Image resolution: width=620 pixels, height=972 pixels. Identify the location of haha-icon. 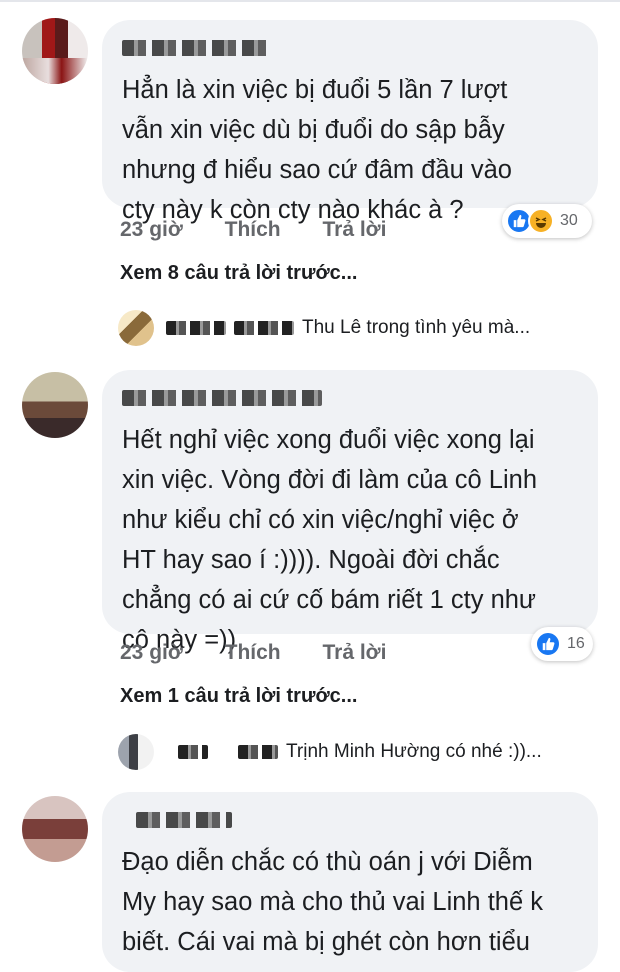
(541, 221).